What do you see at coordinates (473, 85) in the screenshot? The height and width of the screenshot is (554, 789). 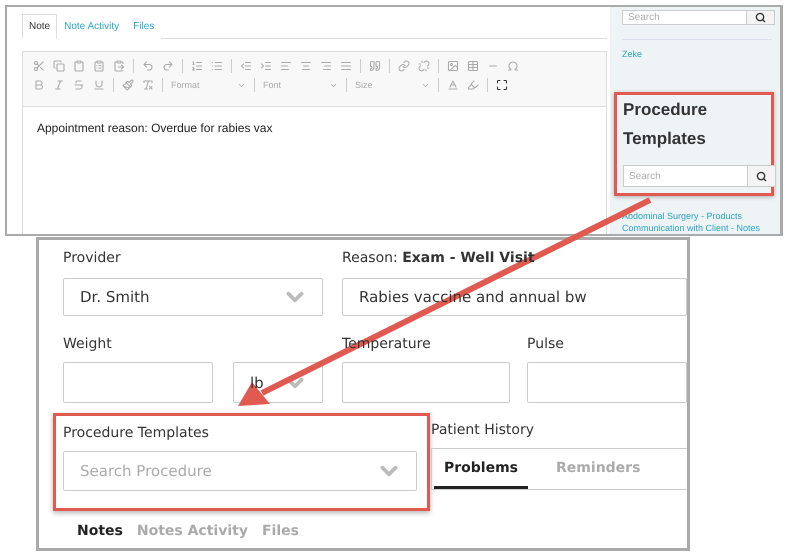 I see `highlighter-icon` at bounding box center [473, 85].